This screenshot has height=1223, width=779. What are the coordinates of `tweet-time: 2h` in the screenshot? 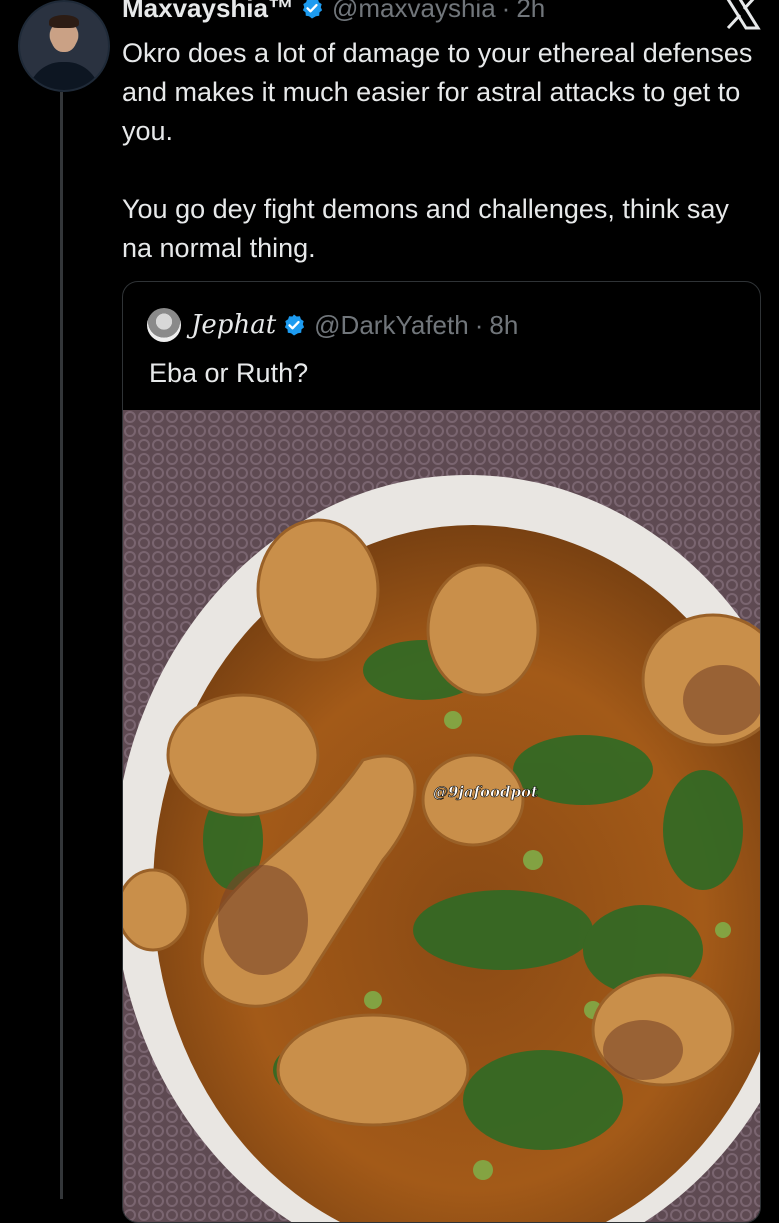 It's located at (530, 12).